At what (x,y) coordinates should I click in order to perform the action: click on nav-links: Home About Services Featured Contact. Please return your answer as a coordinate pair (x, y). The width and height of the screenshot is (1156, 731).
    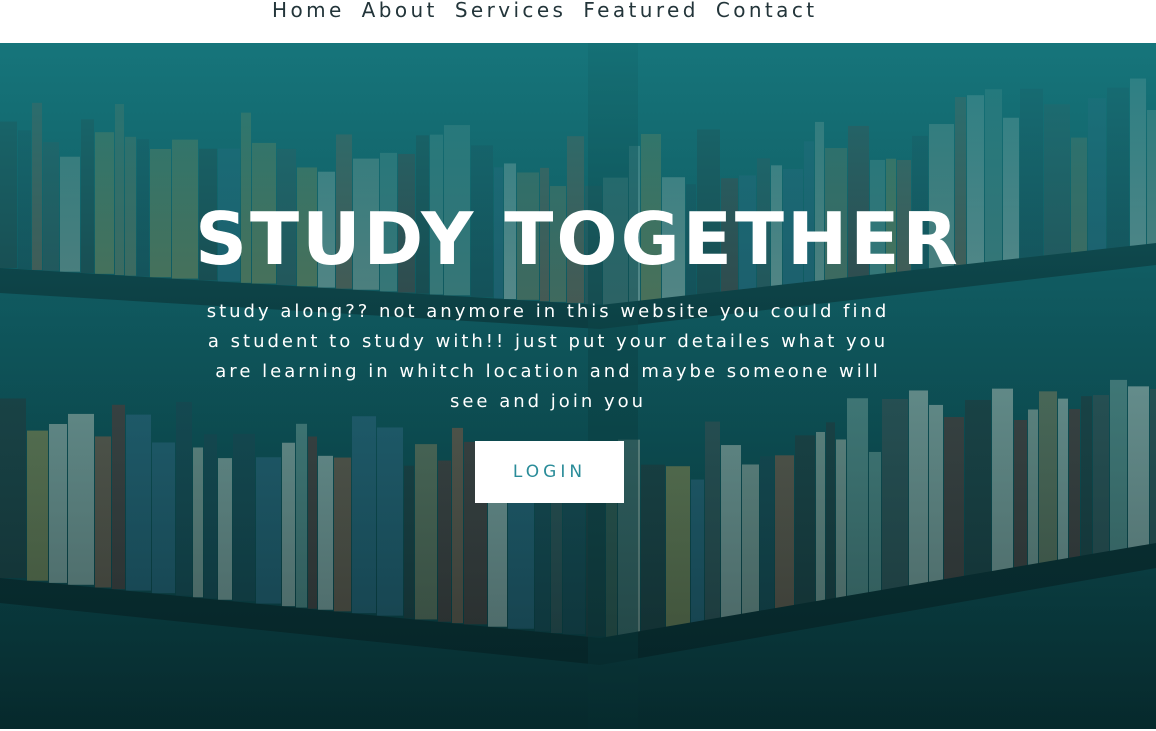
    Looking at the image, I should click on (544, 12).